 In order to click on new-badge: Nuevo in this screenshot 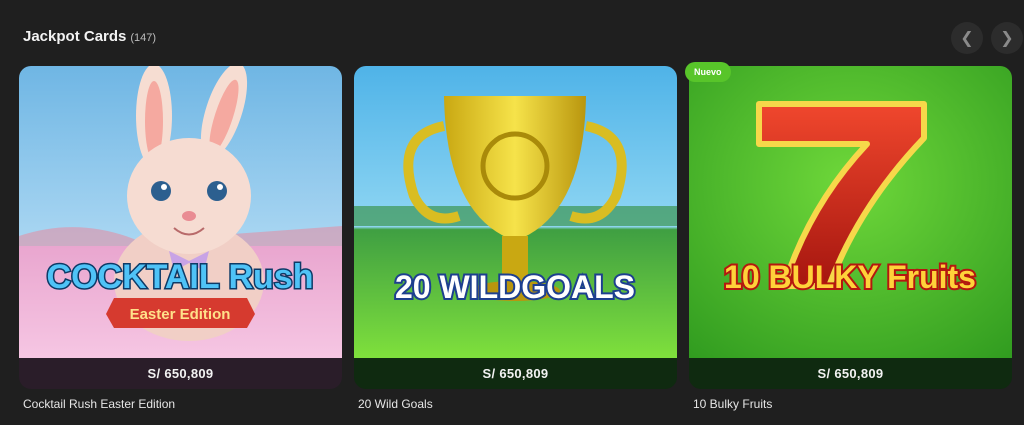, I will do `click(708, 72)`.